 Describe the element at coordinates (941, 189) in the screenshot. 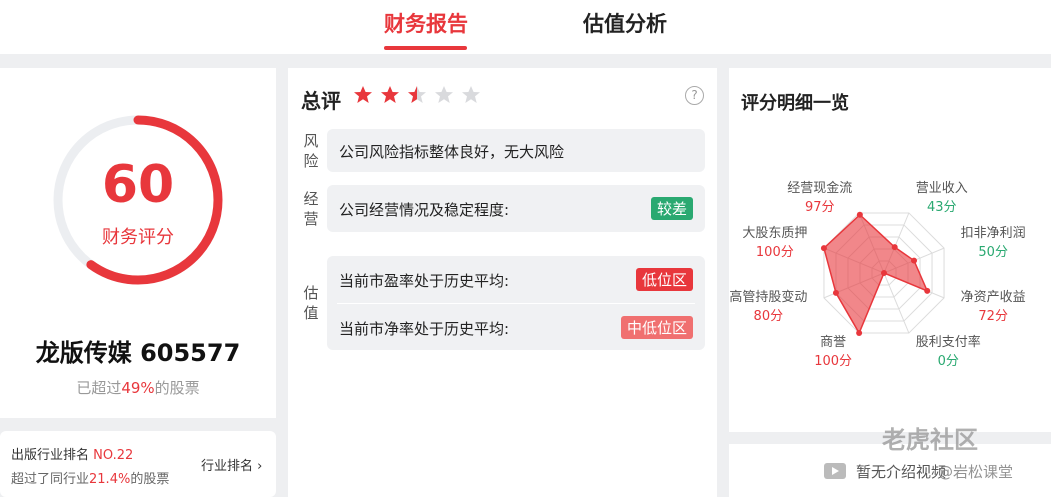

I see `radar-axis-label: 营业收入` at that location.